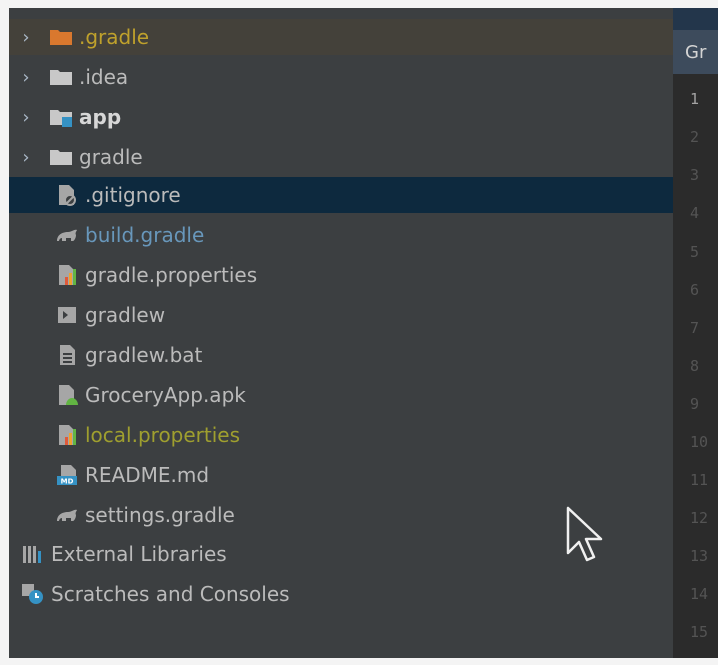 The image size is (718, 665). What do you see at coordinates (61, 117) in the screenshot?
I see `module-folder-icon` at bounding box center [61, 117].